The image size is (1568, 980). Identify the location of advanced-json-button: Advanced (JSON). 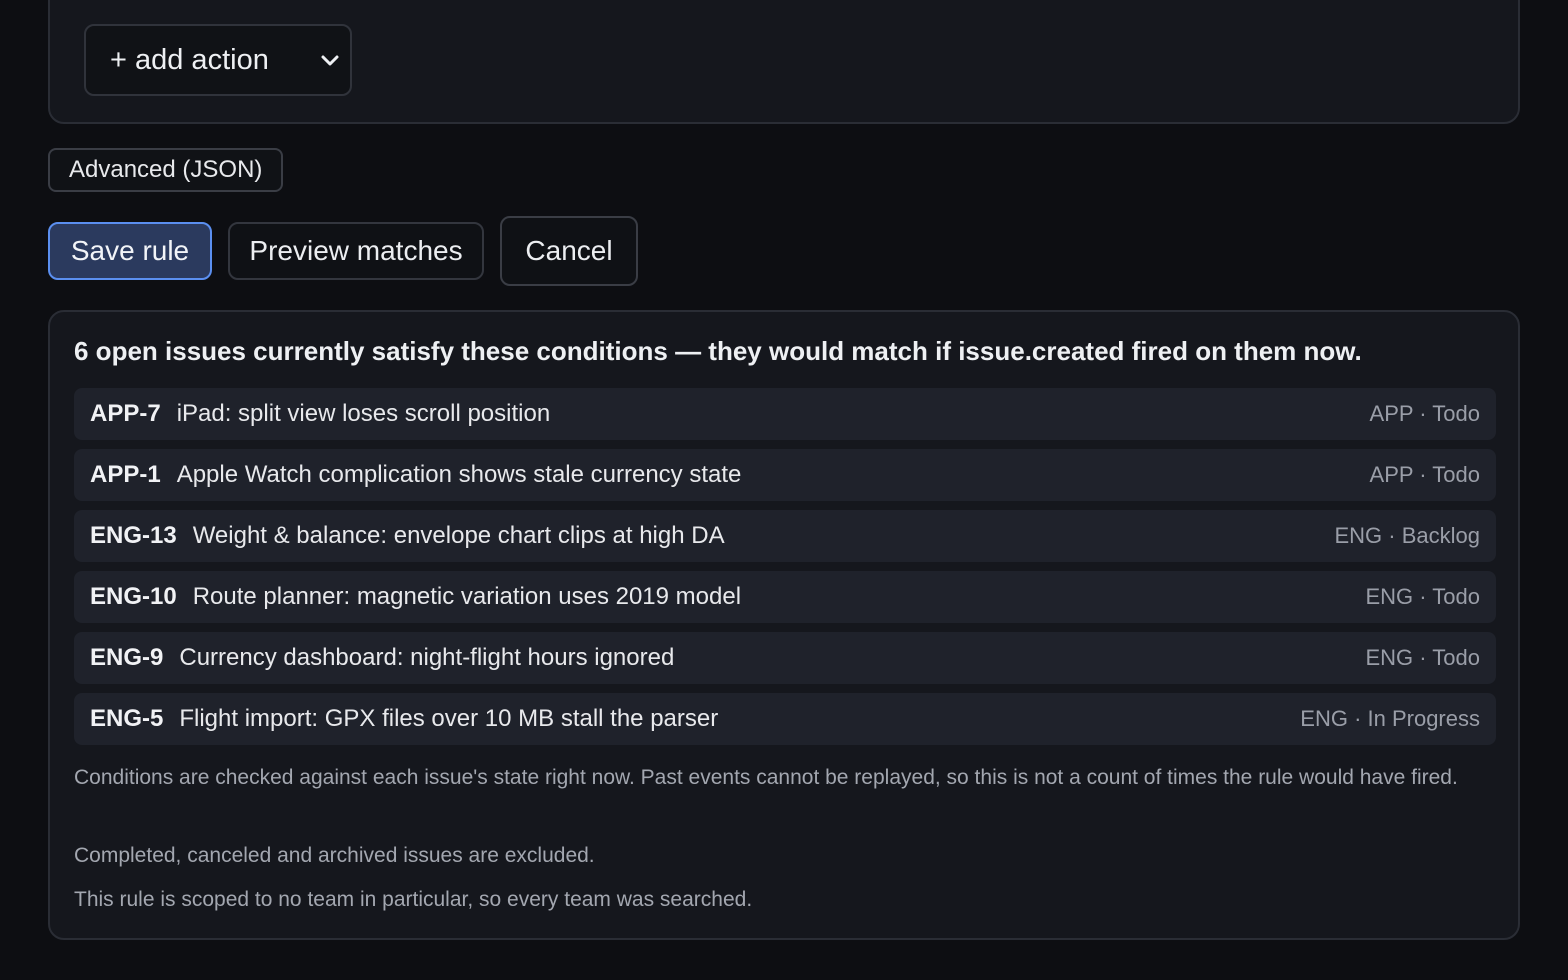
(166, 170).